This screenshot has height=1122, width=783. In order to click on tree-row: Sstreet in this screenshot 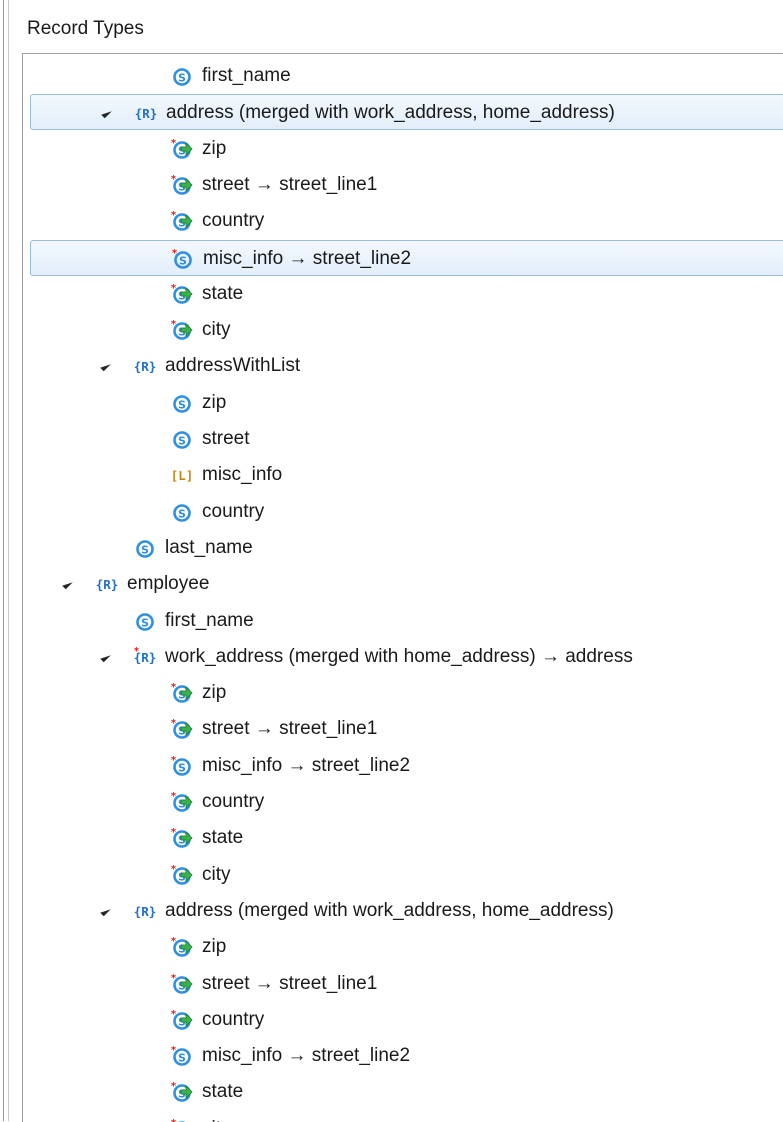, I will do `click(403, 439)`.